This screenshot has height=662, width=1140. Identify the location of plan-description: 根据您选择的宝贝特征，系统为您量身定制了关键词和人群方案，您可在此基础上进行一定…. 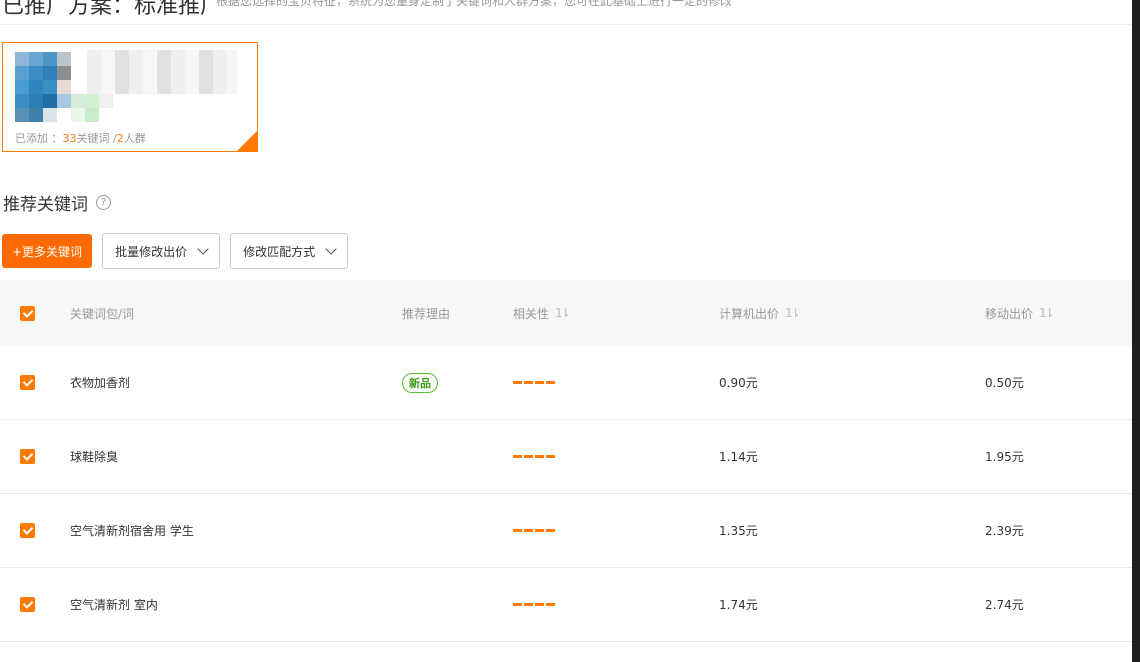
(474, 4).